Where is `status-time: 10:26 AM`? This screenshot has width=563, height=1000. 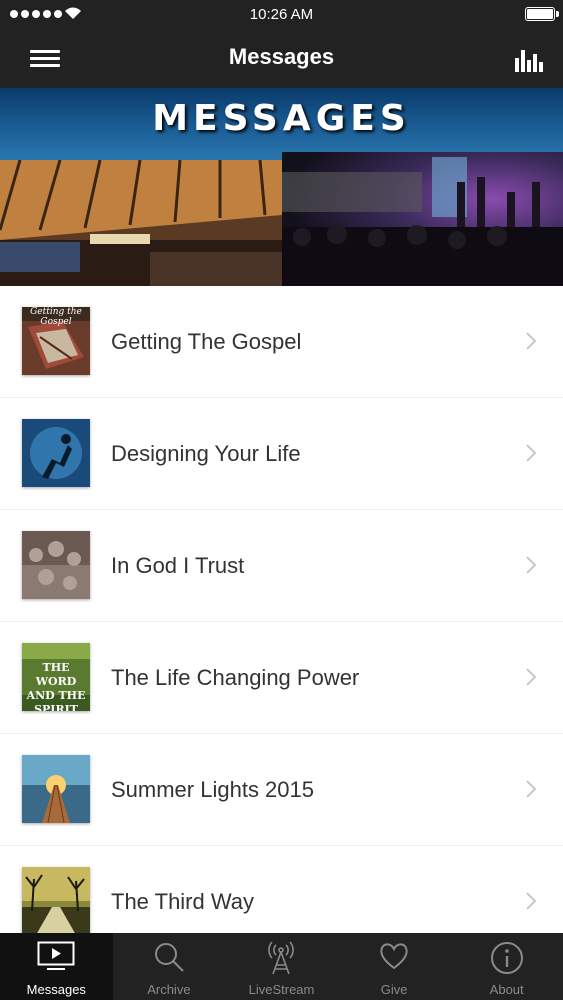
status-time: 10:26 AM is located at coordinates (281, 14).